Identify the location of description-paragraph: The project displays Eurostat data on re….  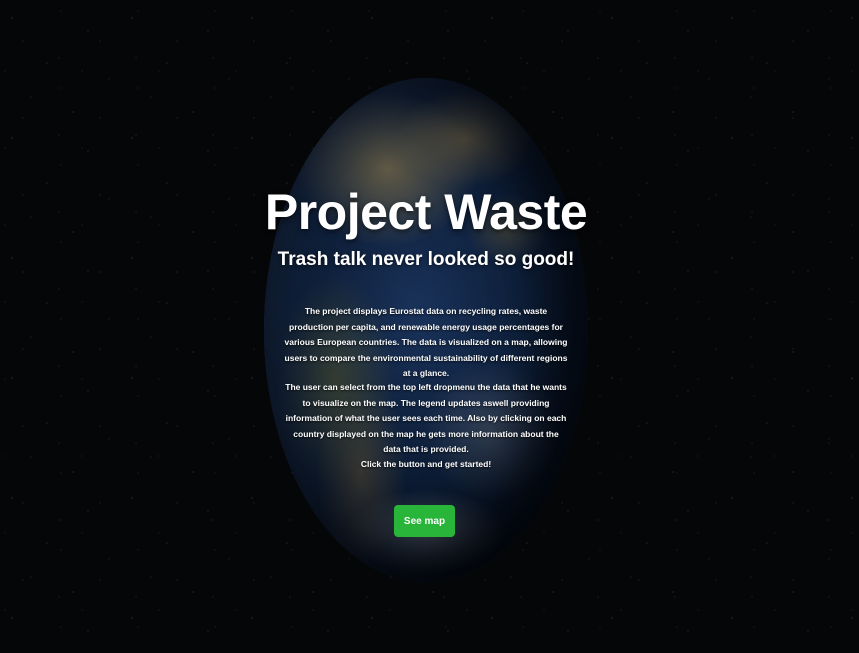
(426, 342).